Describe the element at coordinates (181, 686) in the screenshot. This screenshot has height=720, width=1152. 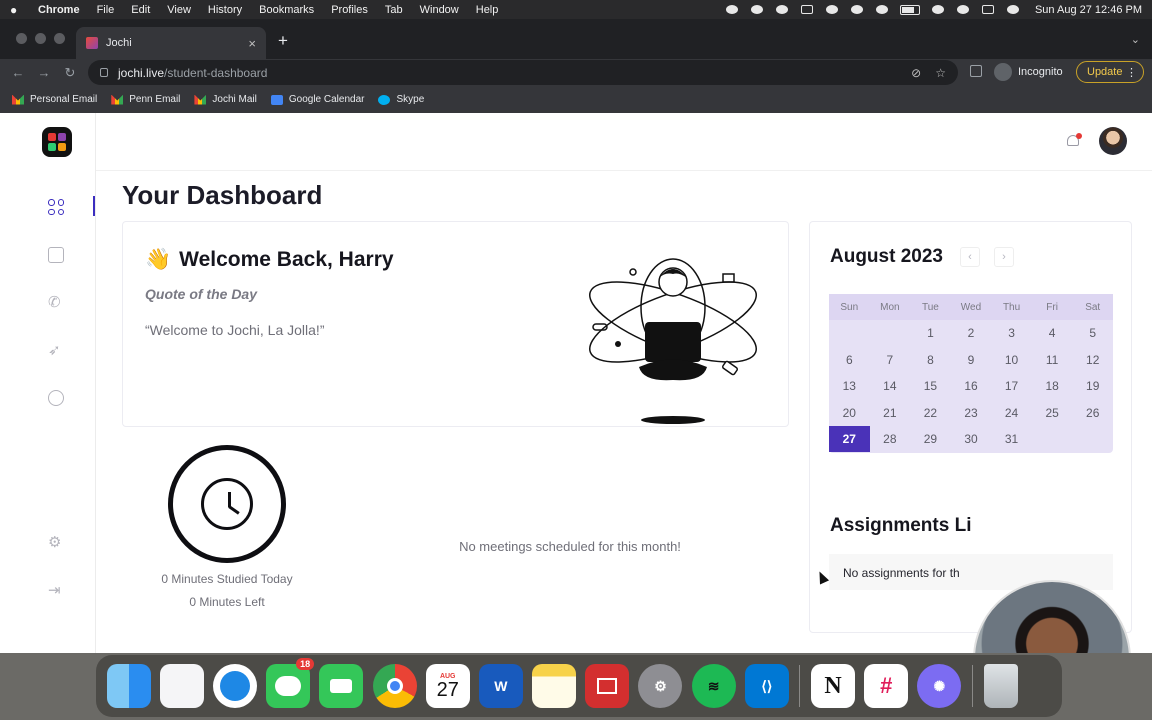
I see `launchpad-icon` at that location.